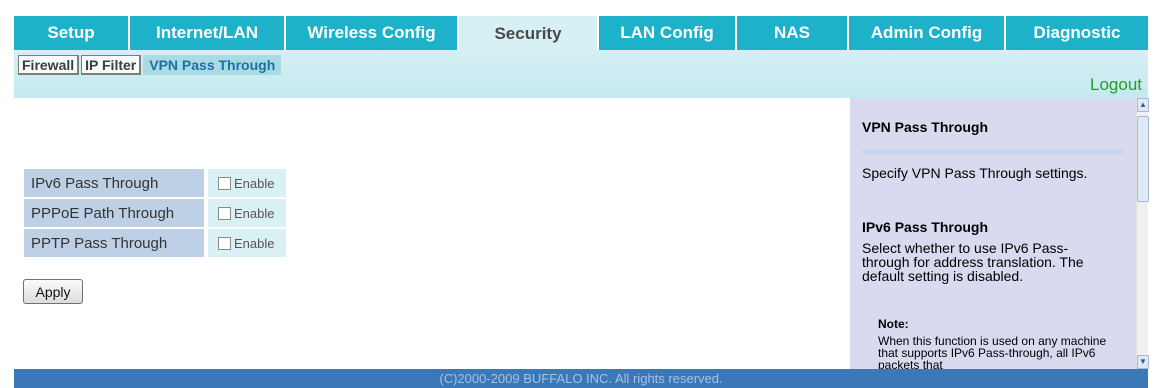 This screenshot has width=1156, height=388. I want to click on pptp-pass-through-cell: Enable, so click(247, 243).